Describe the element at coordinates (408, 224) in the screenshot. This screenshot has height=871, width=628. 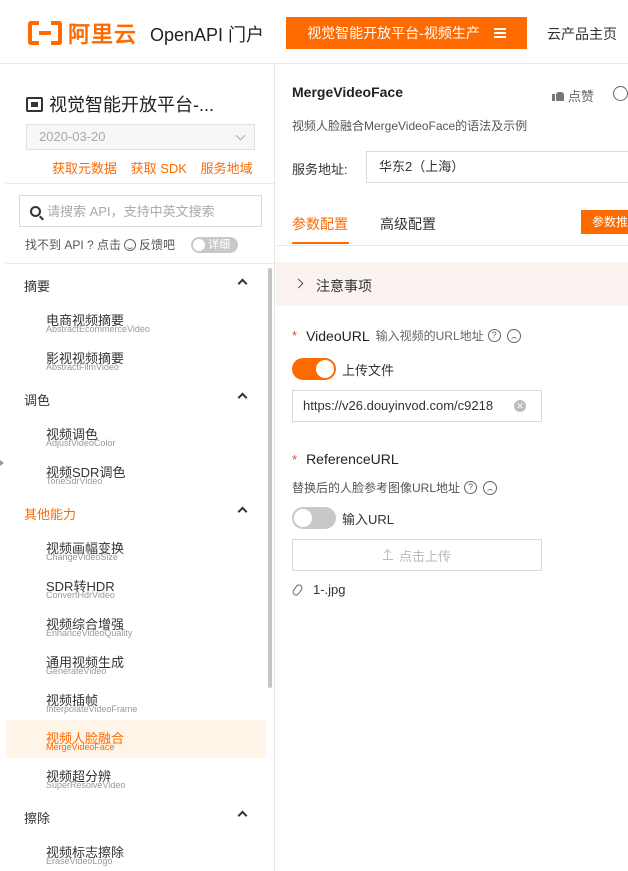
I see `tab-advanced-config: 高级配置` at that location.